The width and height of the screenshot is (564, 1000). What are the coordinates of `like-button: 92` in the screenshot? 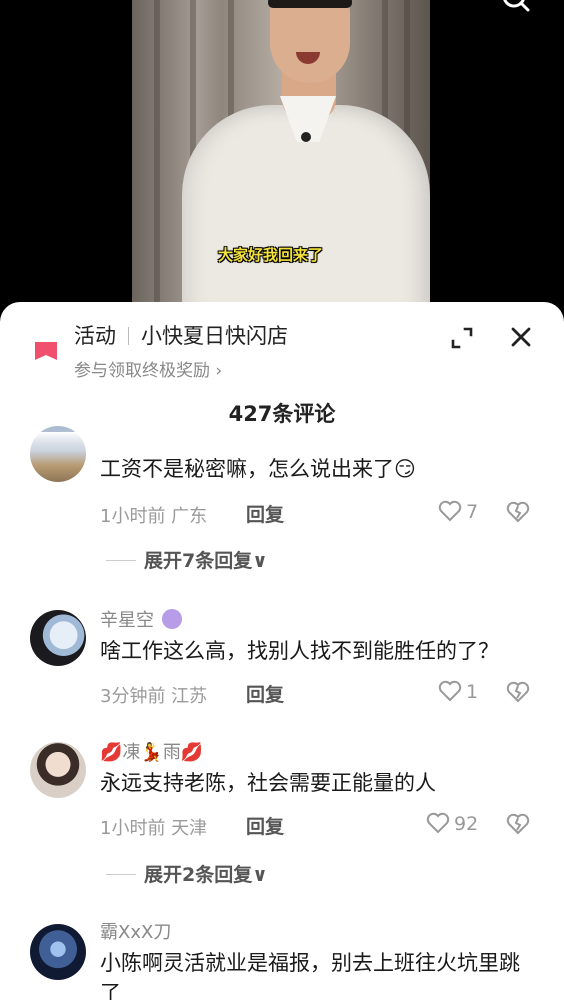 It's located at (452, 823).